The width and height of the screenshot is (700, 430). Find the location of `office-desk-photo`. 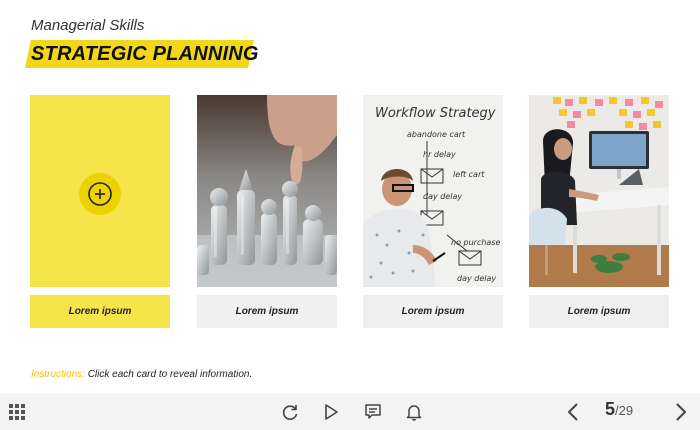

office-desk-photo is located at coordinates (599, 191).